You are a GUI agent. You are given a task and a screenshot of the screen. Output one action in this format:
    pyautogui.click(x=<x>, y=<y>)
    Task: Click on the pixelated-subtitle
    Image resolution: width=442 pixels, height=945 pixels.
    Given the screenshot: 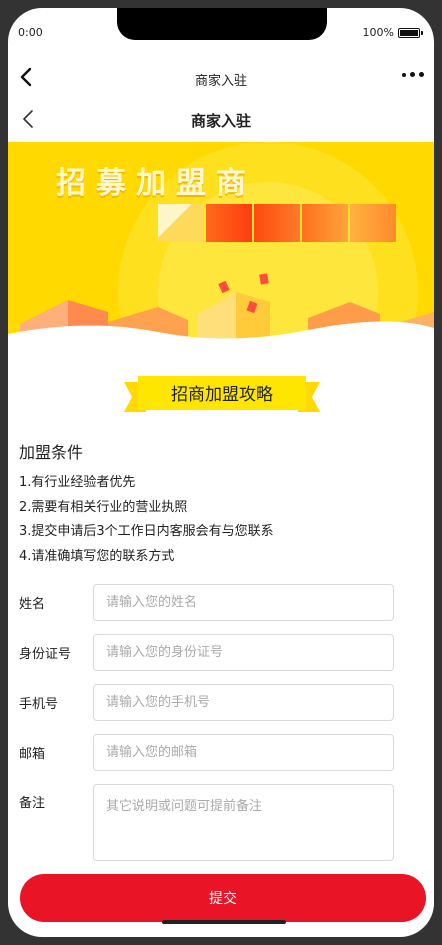 What is the action you would take?
    pyautogui.click(x=277, y=223)
    